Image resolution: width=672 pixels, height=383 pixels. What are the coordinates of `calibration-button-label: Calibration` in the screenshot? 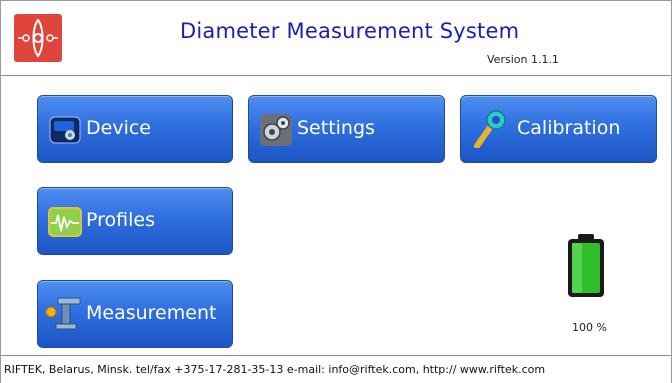 It's located at (569, 128).